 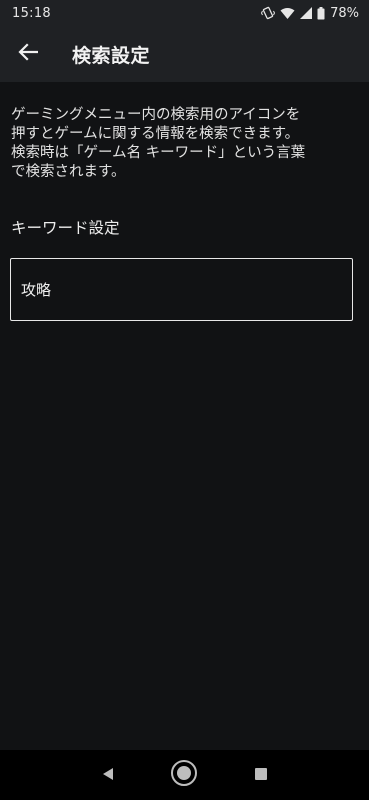 What do you see at coordinates (36, 290) in the screenshot?
I see `keyword-value: 攻略` at bounding box center [36, 290].